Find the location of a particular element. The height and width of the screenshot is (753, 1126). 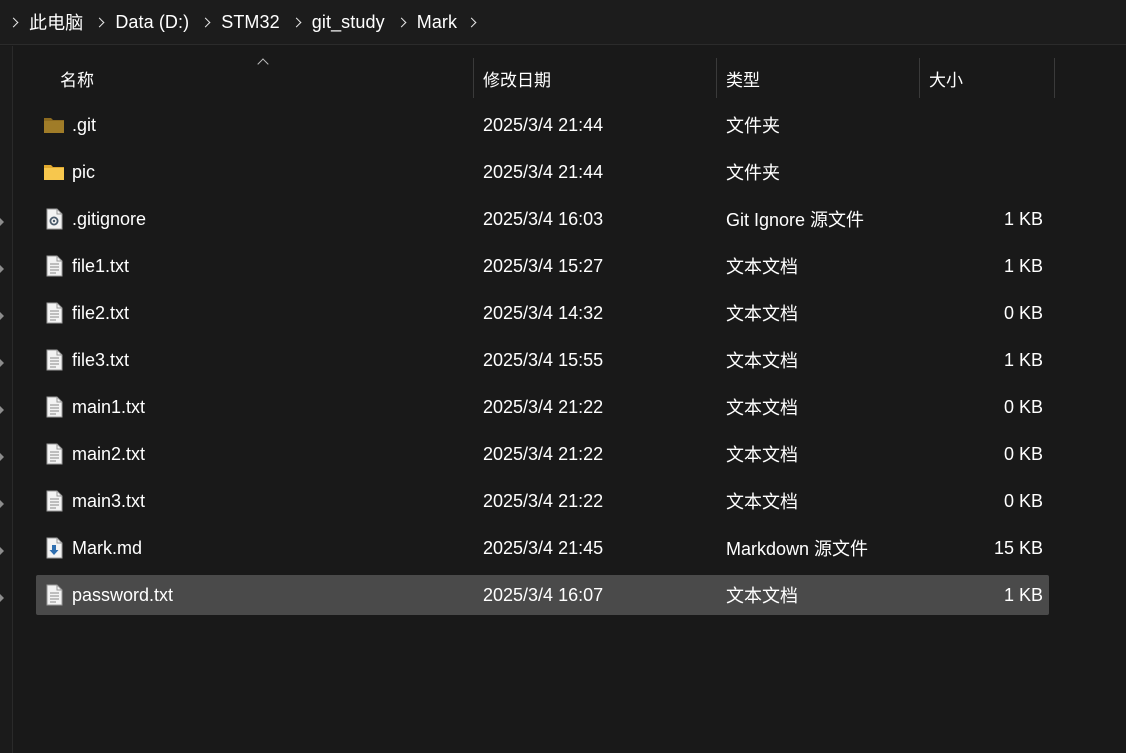

file-type: Markdown 源文件 is located at coordinates (797, 549).